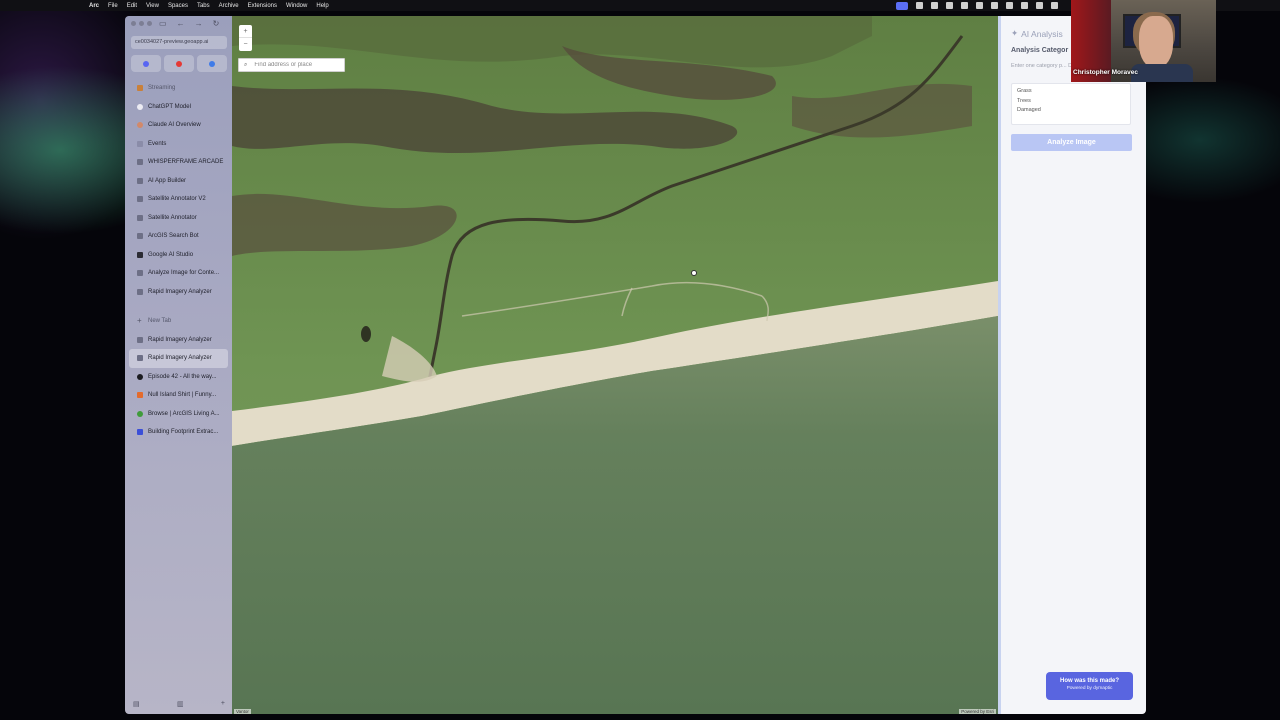  Describe the element at coordinates (1024, 5) in the screenshot. I see `cloud-icon` at that location.